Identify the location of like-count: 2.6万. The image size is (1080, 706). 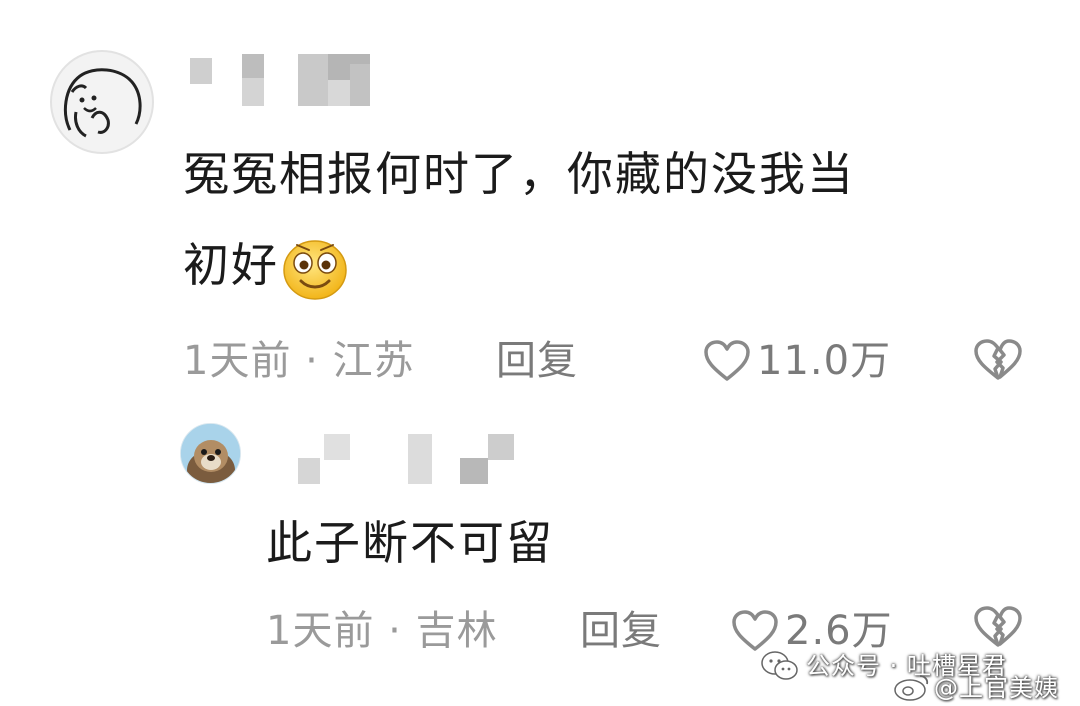
(839, 631).